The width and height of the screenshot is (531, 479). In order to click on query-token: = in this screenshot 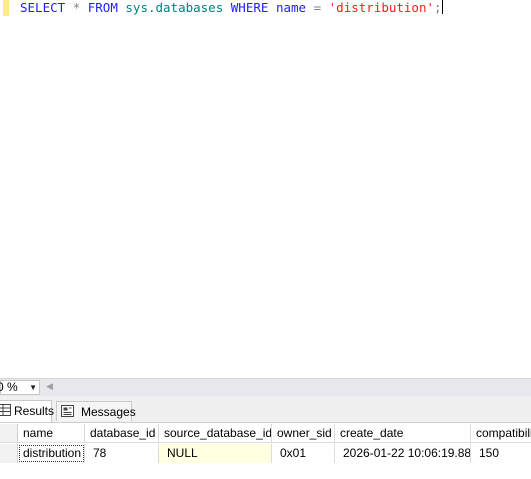, I will do `click(317, 7)`.